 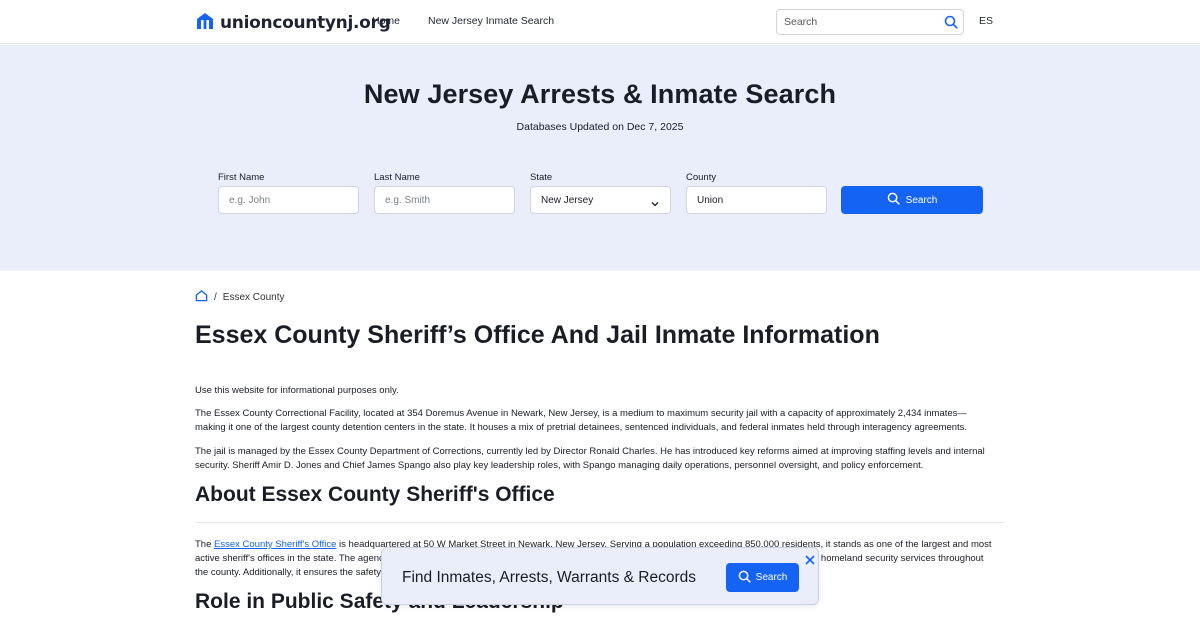 What do you see at coordinates (386, 21) in the screenshot?
I see `nav-home-link: Home` at bounding box center [386, 21].